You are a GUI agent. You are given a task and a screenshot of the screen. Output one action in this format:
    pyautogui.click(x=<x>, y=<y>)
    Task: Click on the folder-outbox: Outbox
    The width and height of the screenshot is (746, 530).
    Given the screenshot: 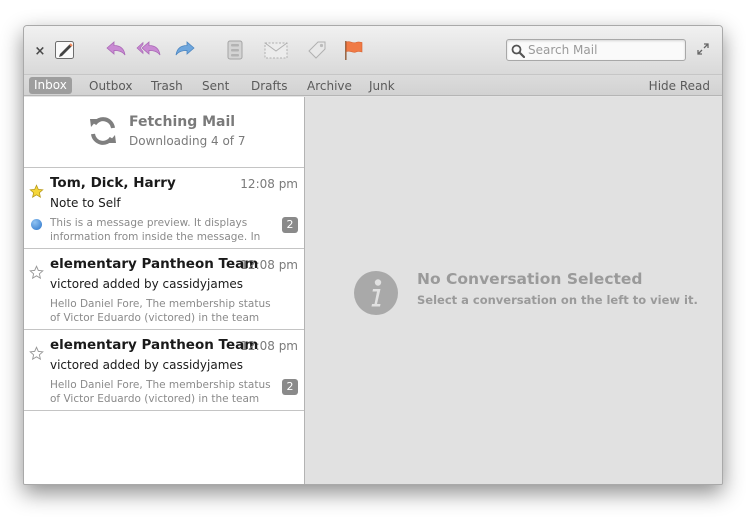 What is the action you would take?
    pyautogui.click(x=110, y=86)
    